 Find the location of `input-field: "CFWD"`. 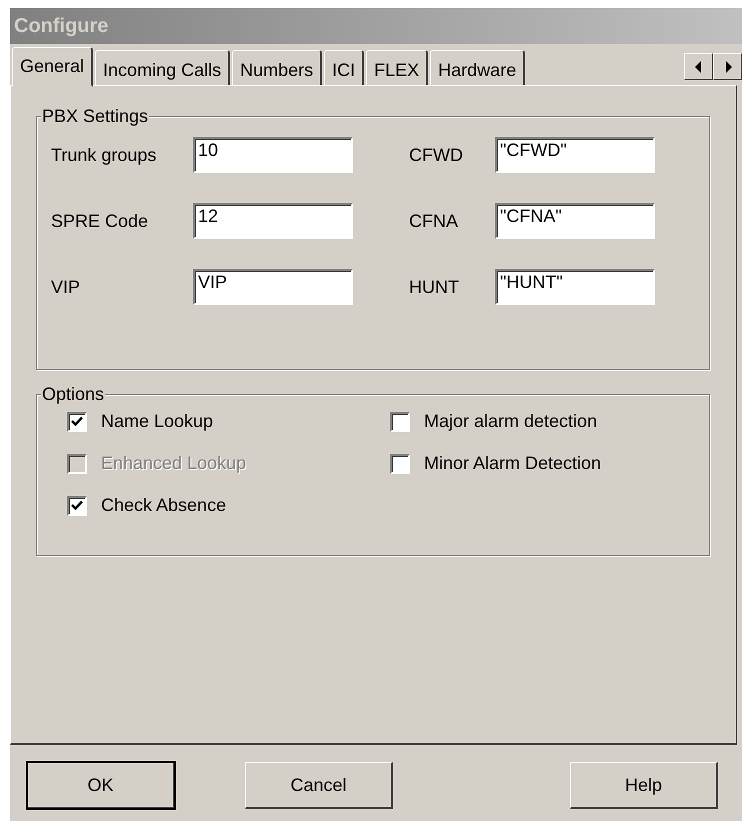

input-field: "CFWD" is located at coordinates (575, 155).